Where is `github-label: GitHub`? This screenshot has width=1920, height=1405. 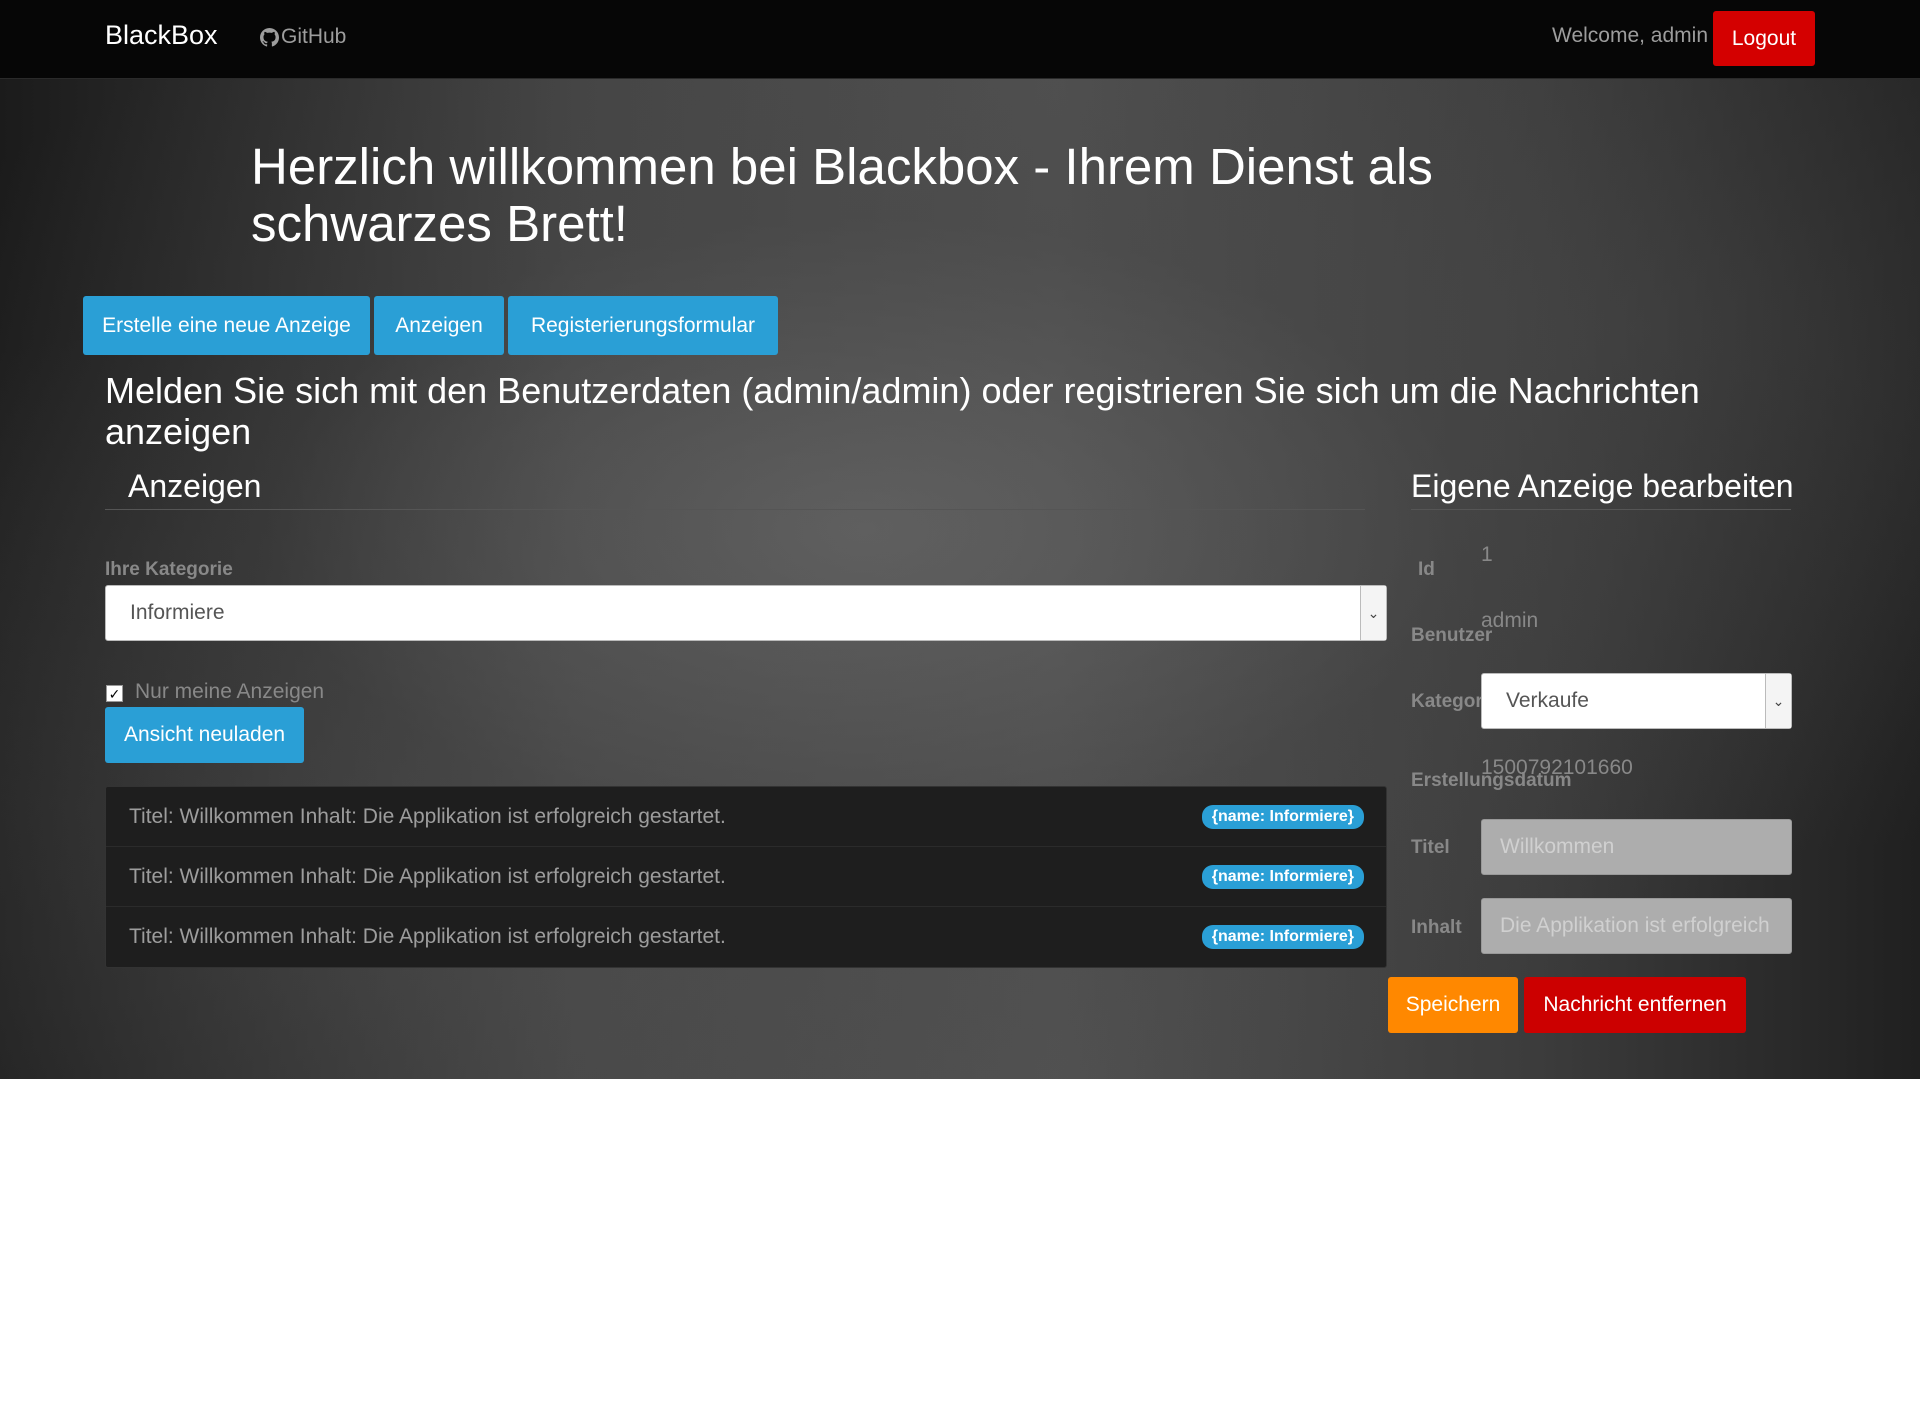 github-label: GitHub is located at coordinates (314, 36).